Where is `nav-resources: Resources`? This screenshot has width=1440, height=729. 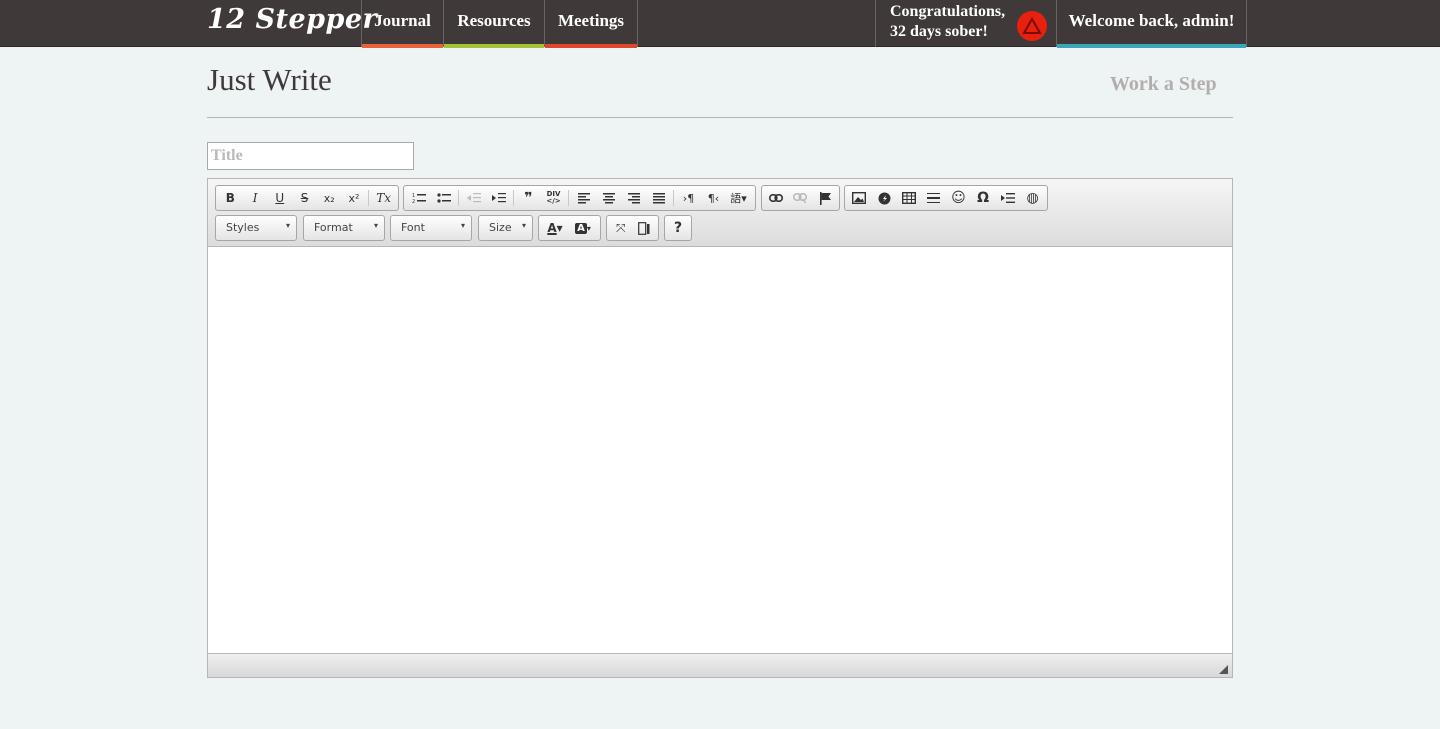
nav-resources: Resources is located at coordinates (493, 24).